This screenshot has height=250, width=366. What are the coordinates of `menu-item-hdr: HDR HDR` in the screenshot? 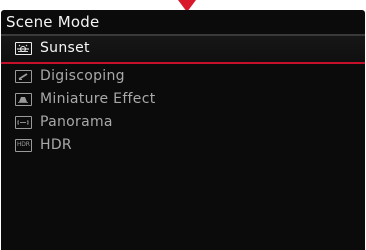 It's located at (183, 146).